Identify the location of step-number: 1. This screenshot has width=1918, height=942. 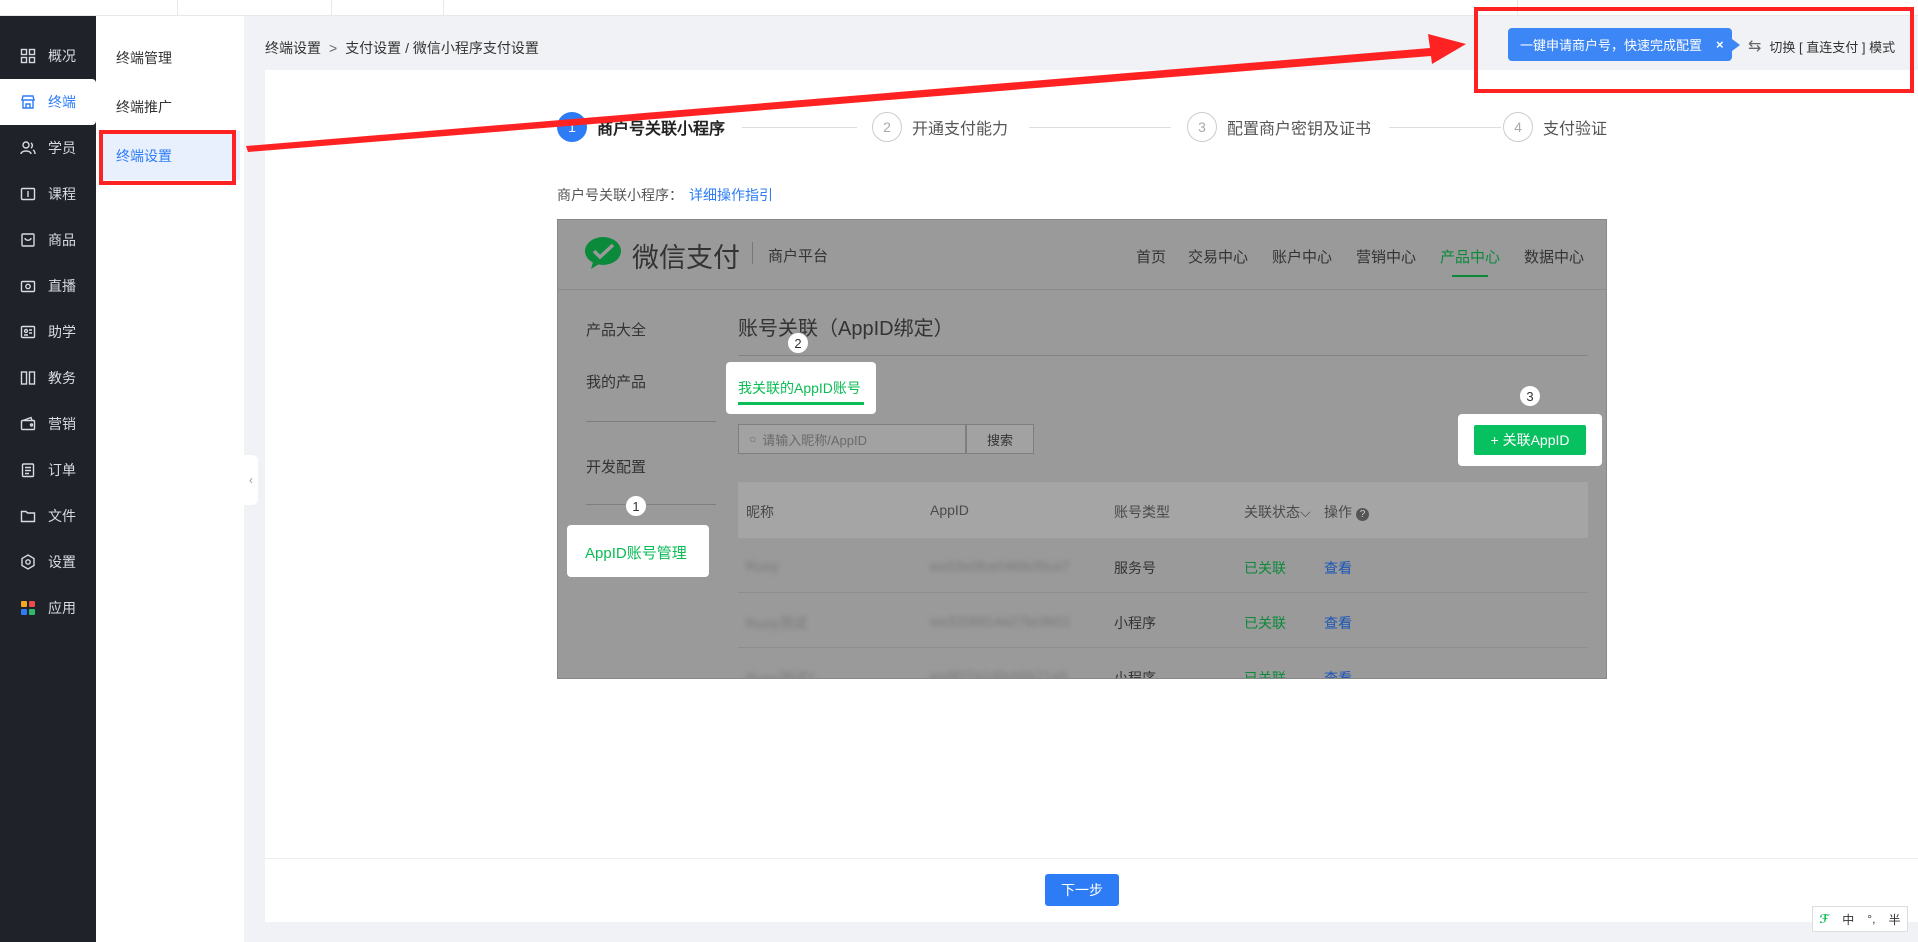
(572, 127).